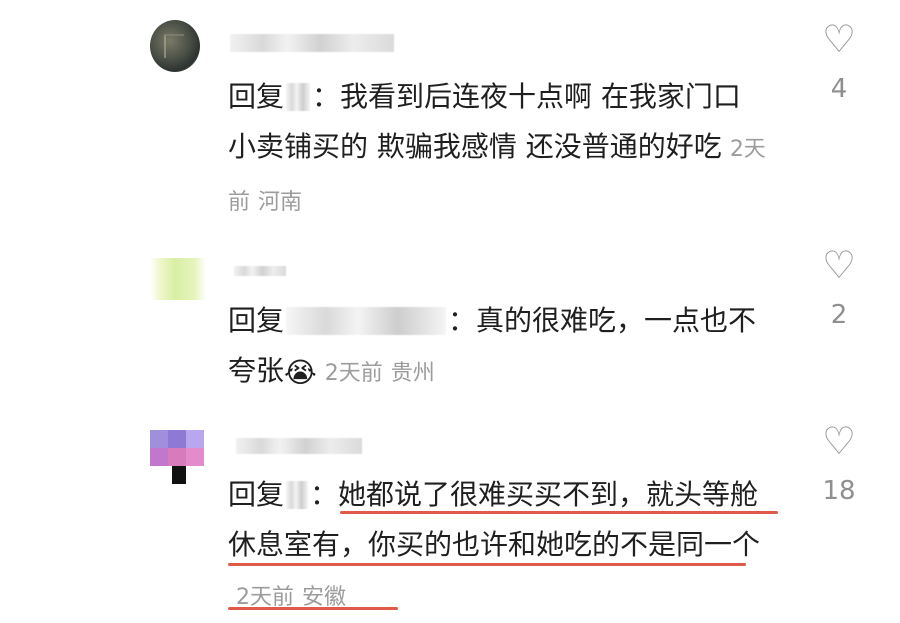 The image size is (900, 623). What do you see at coordinates (839, 491) in the screenshot?
I see `like-count: 18` at bounding box center [839, 491].